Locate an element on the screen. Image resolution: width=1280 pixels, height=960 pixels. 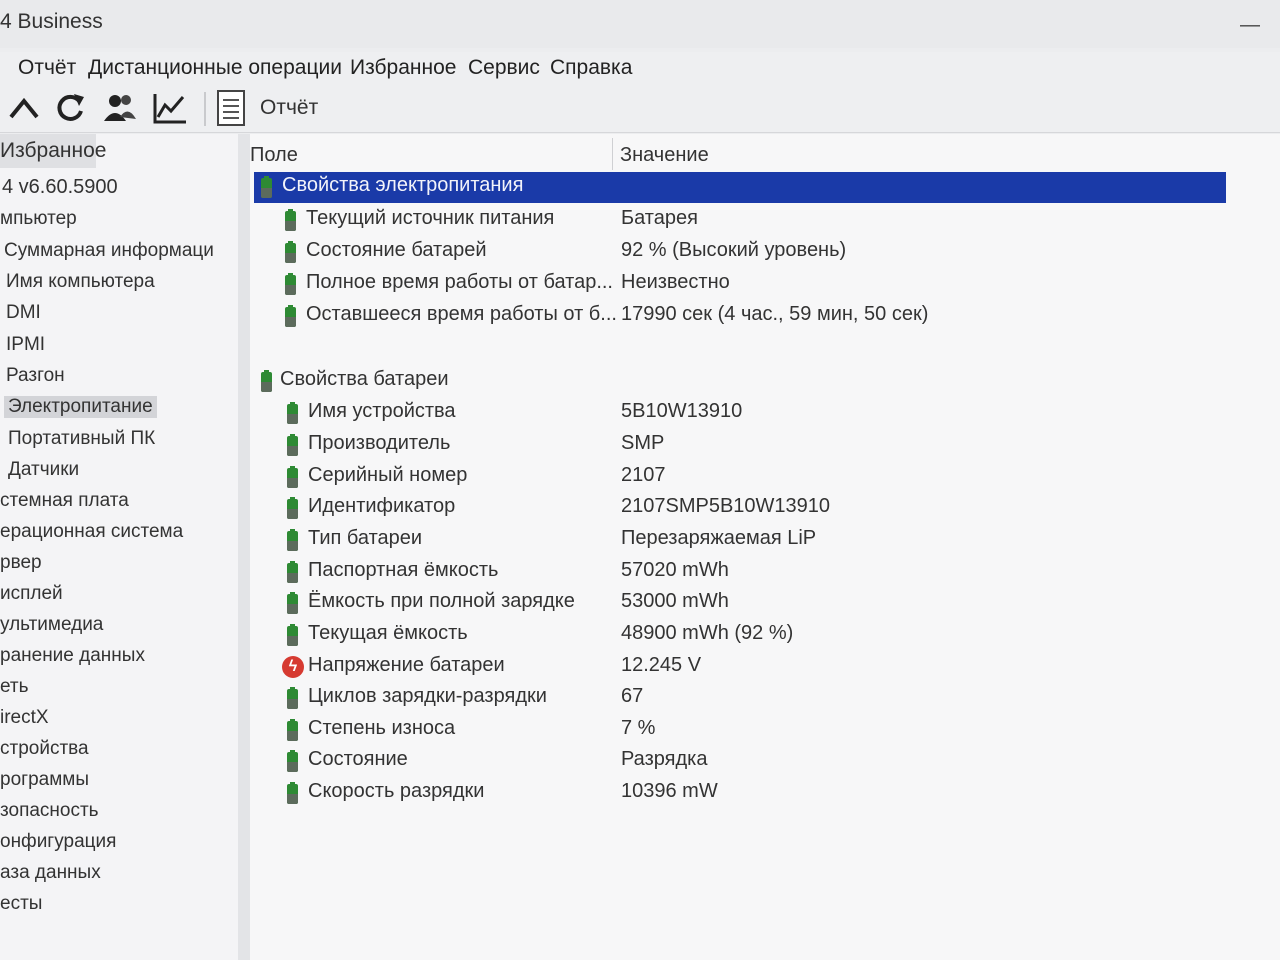
row-field: Текущий источник питания is located at coordinates (430, 218).